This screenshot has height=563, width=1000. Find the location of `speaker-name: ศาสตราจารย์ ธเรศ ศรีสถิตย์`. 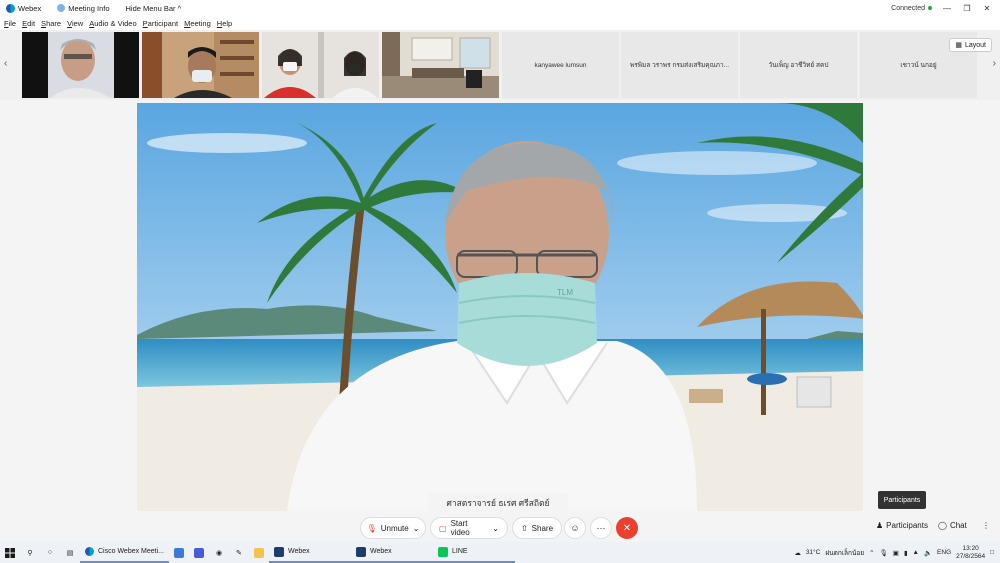

speaker-name: ศาสตราจารย์ ธเรศ ศรีสถิตย์ is located at coordinates (498, 503).